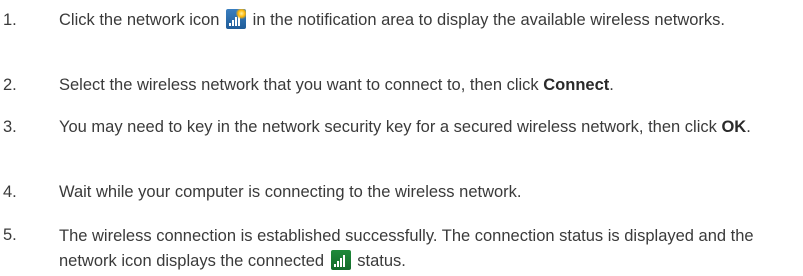  Describe the element at coordinates (10, 20) in the screenshot. I see `step-number: 1.` at that location.